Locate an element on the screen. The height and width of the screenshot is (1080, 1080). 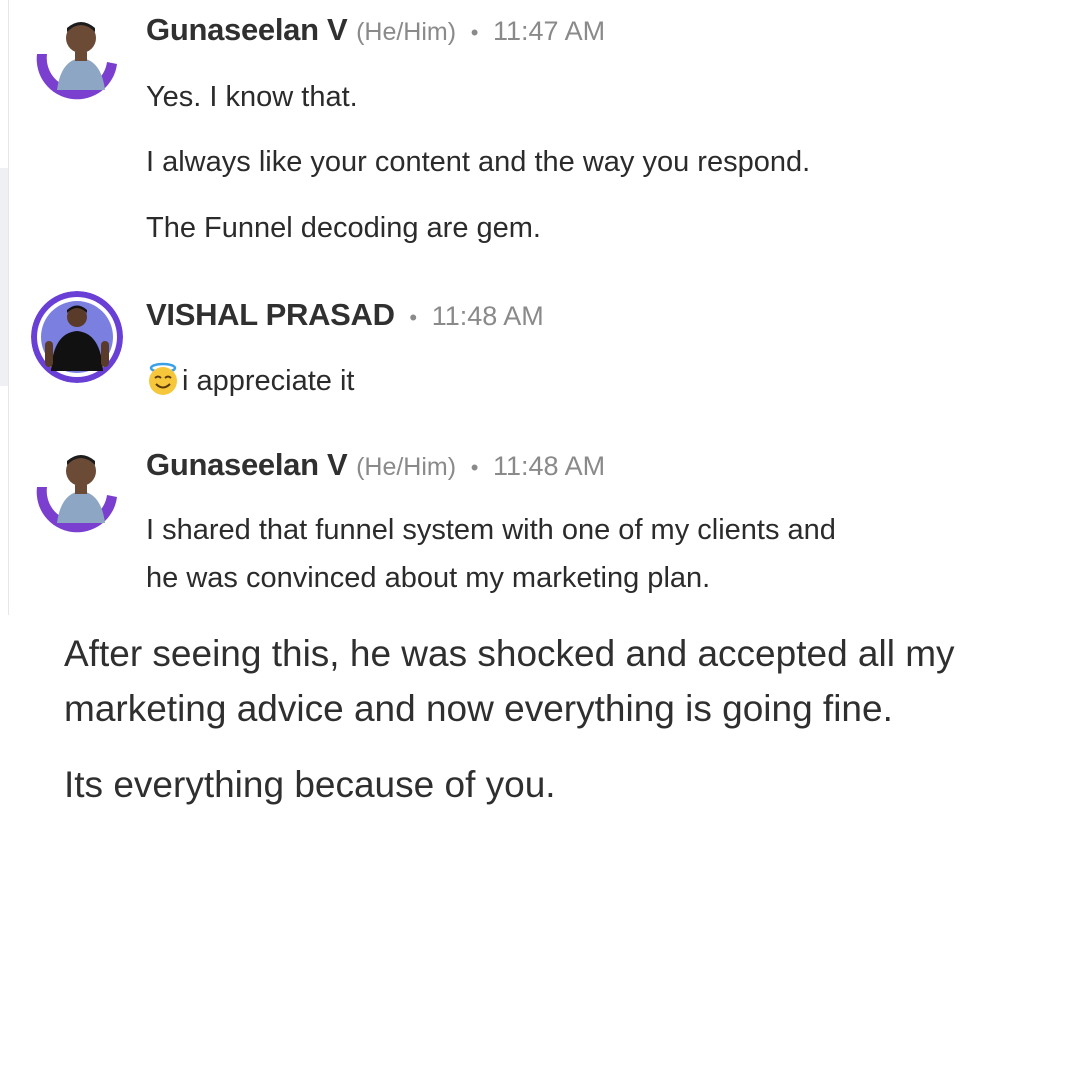
message-text: Yes. I know that. is located at coordinates (252, 97).